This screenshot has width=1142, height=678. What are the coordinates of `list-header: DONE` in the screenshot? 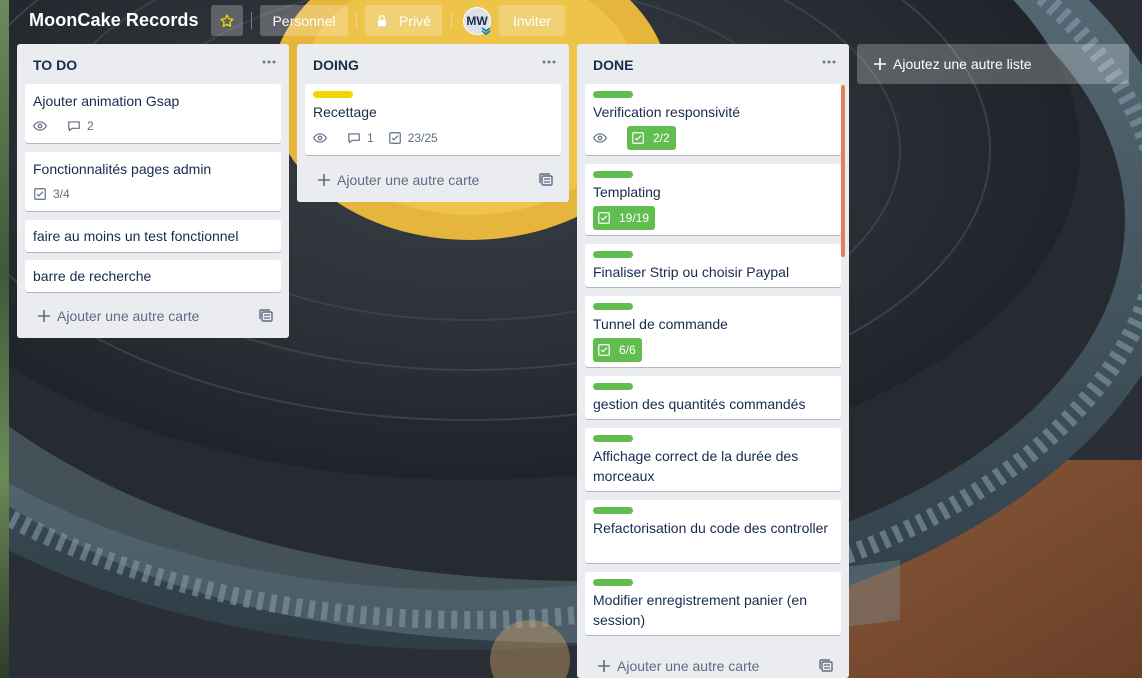 It's located at (713, 64).